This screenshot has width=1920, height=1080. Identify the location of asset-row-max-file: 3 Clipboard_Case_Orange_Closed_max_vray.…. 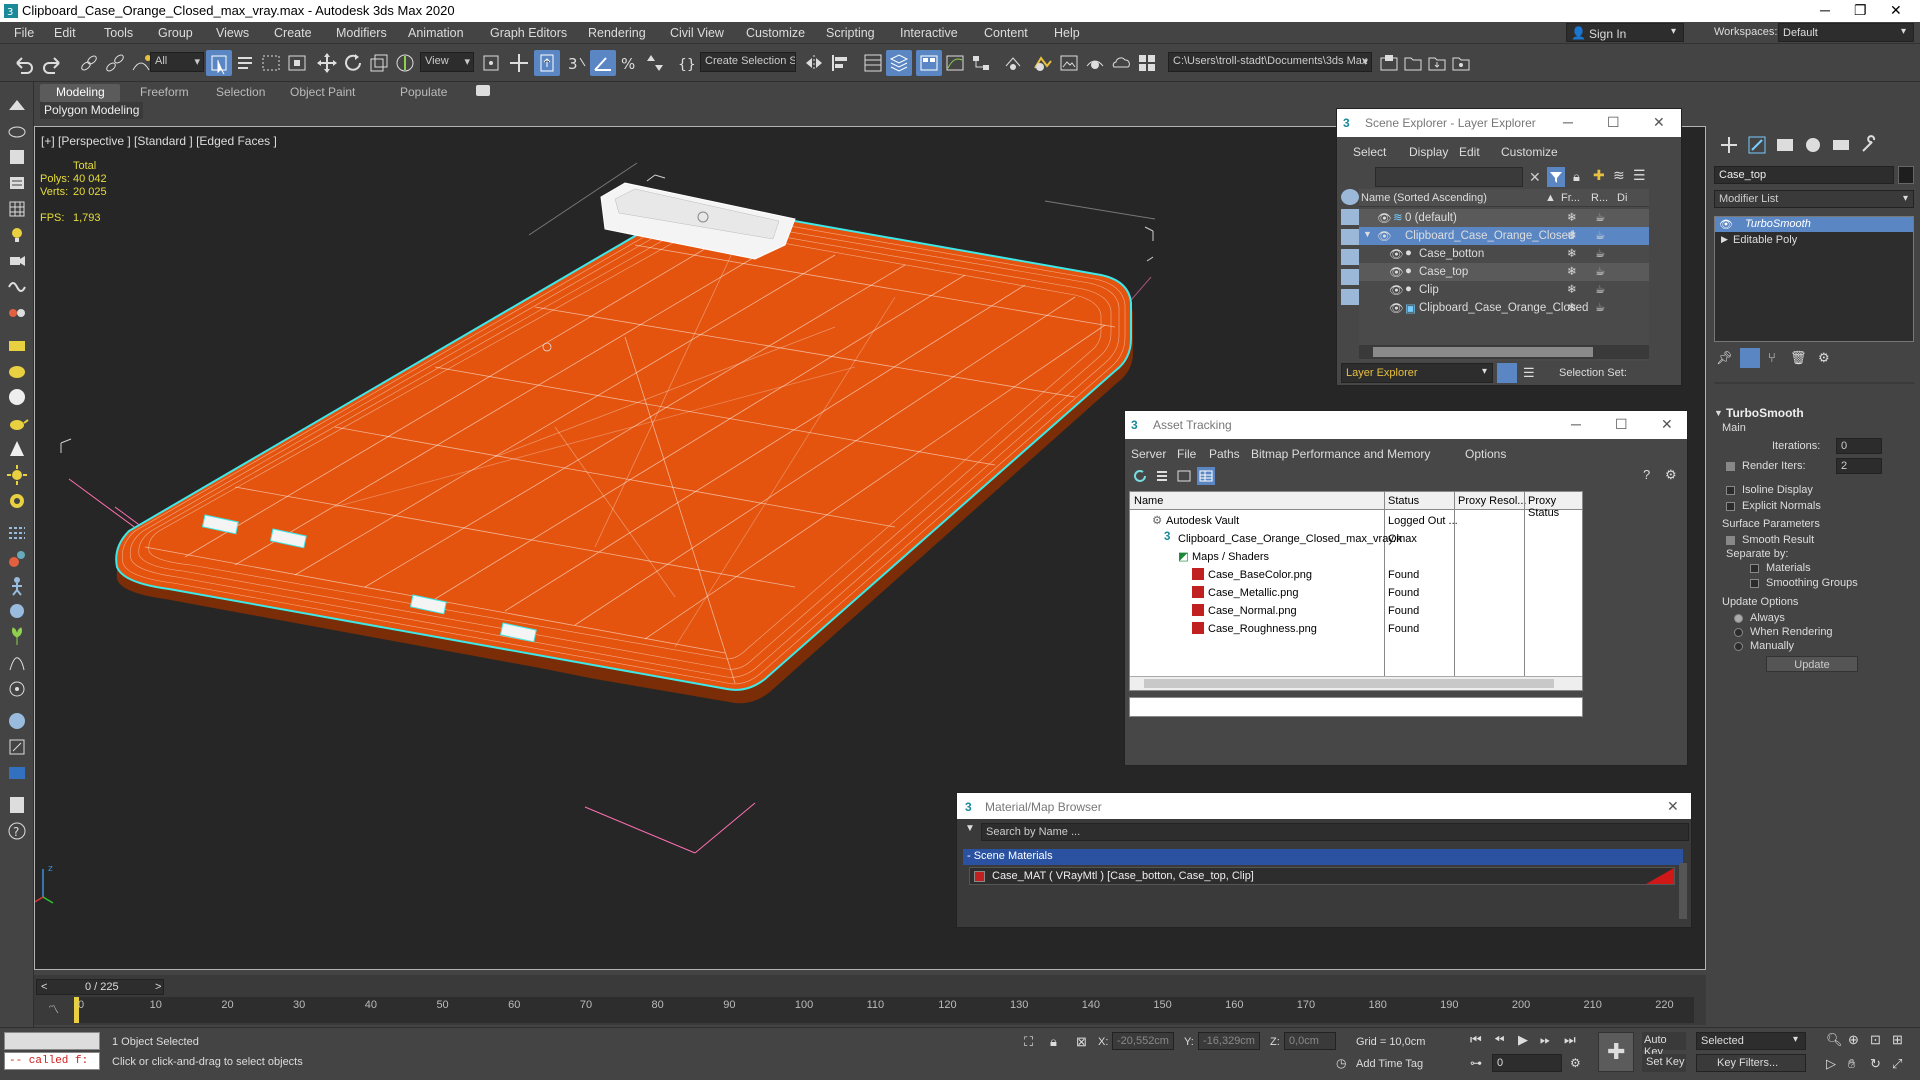
(1356, 539).